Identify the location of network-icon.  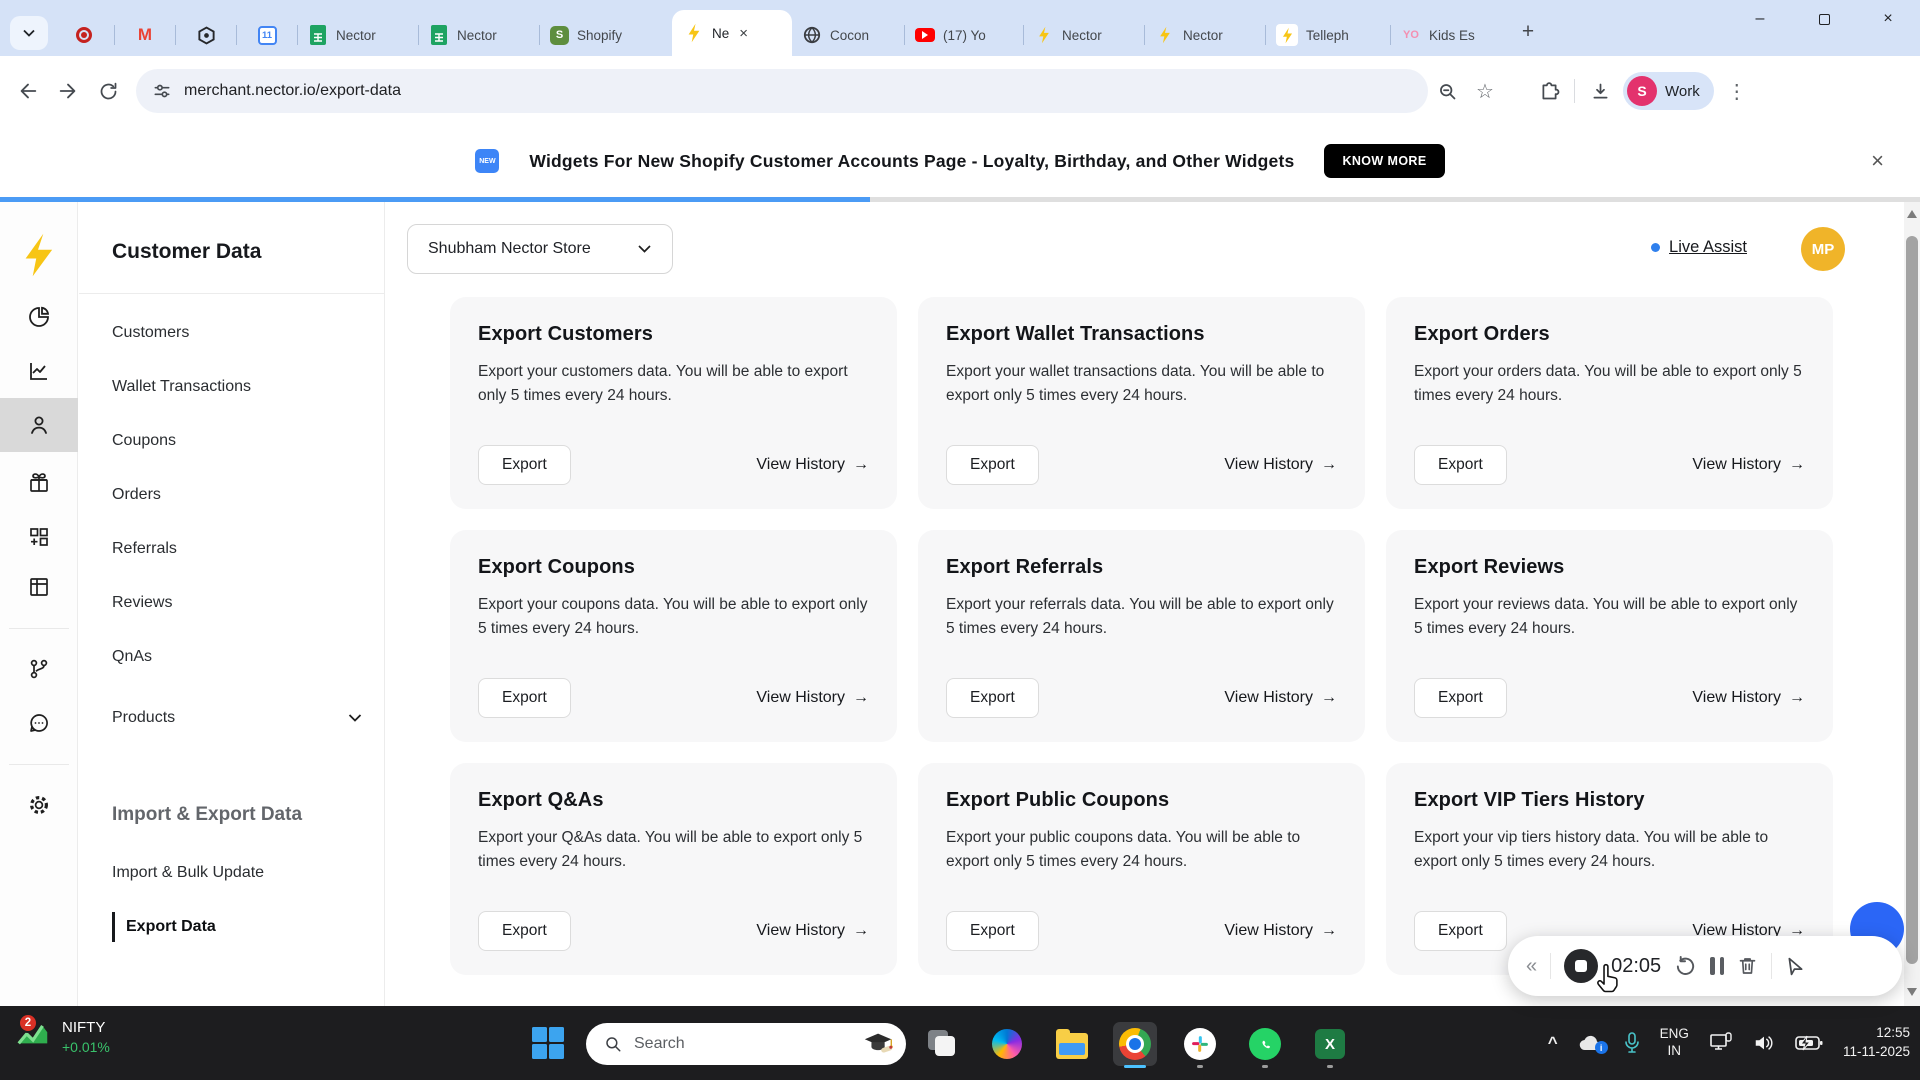
(1721, 1043).